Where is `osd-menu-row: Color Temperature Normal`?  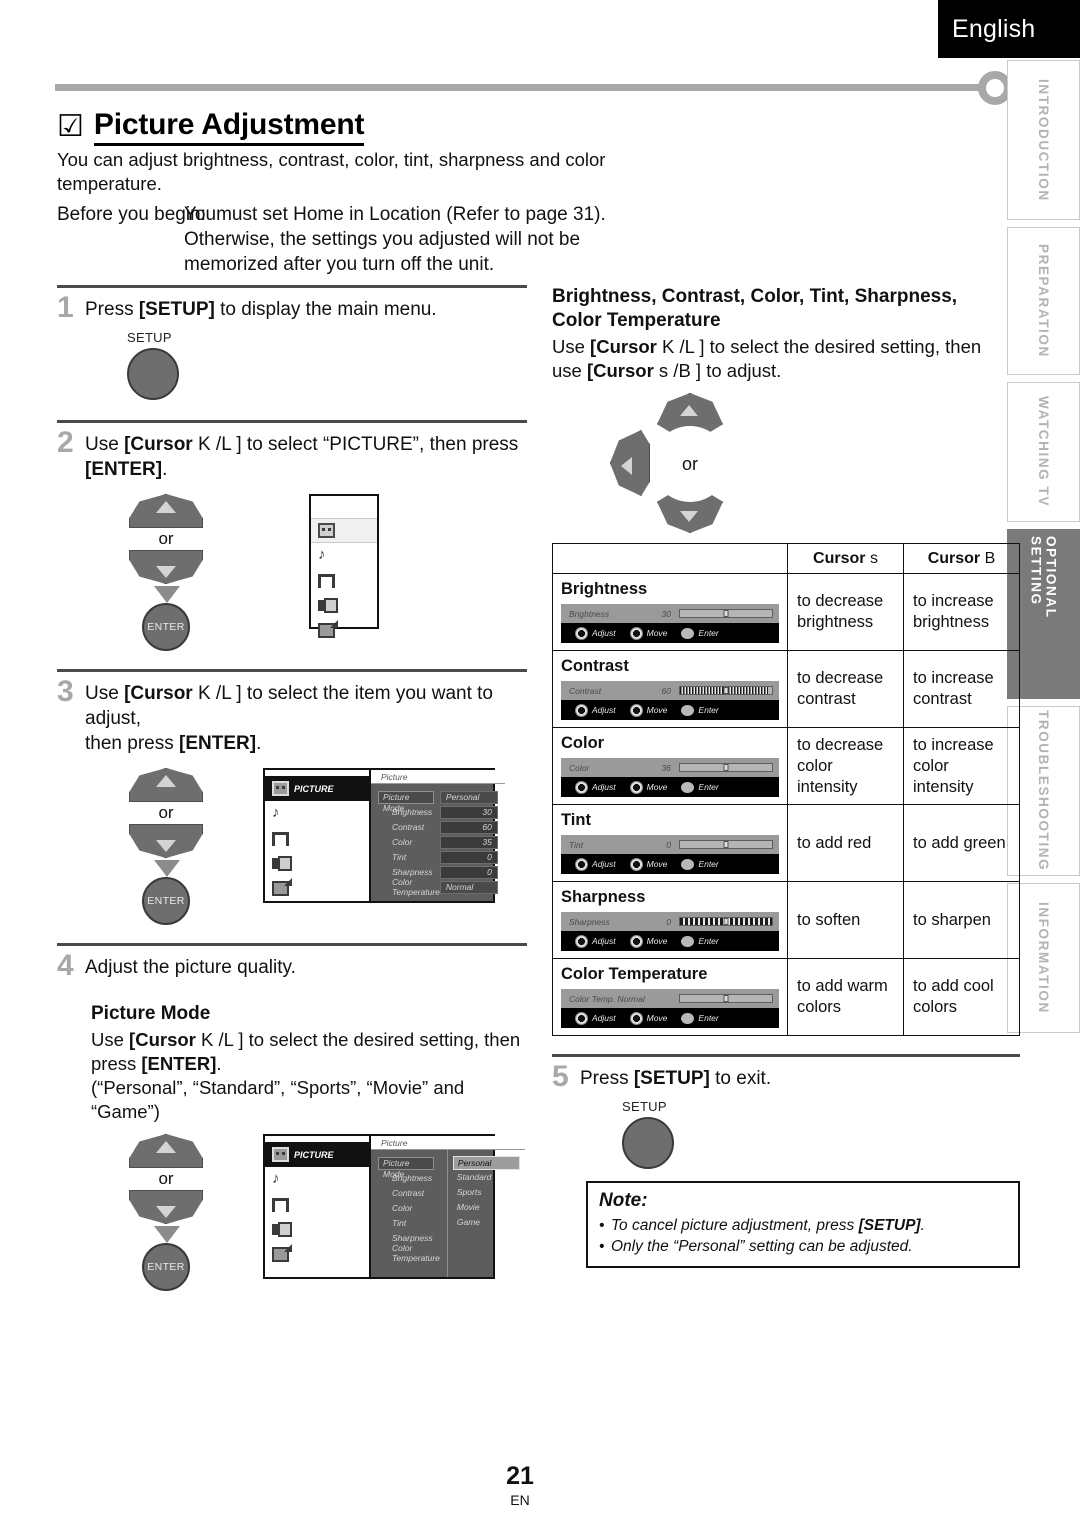 osd-menu-row: Color Temperature Normal is located at coordinates (438, 887).